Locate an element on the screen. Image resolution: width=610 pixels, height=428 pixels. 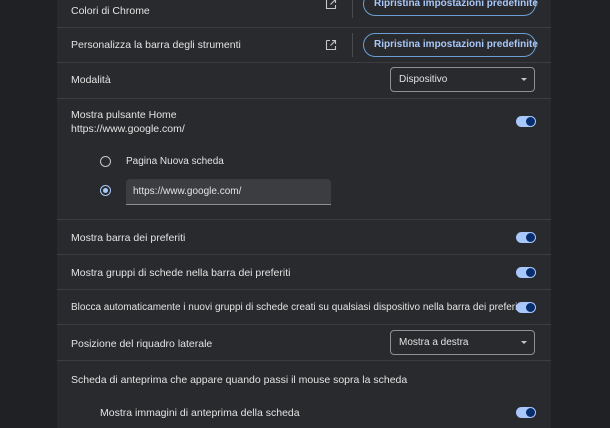
home-url-field is located at coordinates (228, 192).